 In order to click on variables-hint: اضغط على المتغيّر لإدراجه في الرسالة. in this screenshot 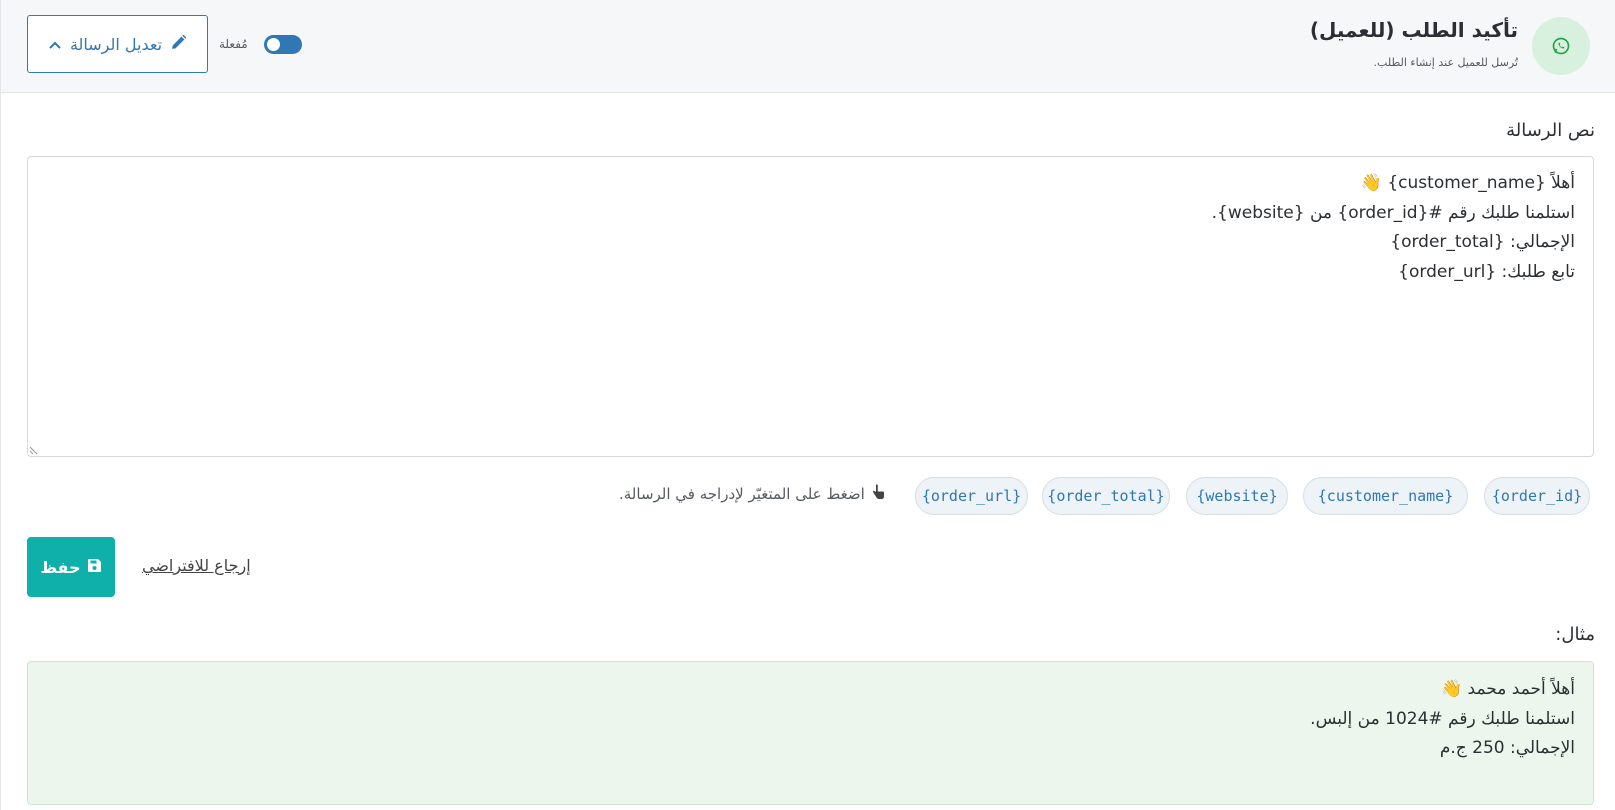, I will do `click(752, 494)`.